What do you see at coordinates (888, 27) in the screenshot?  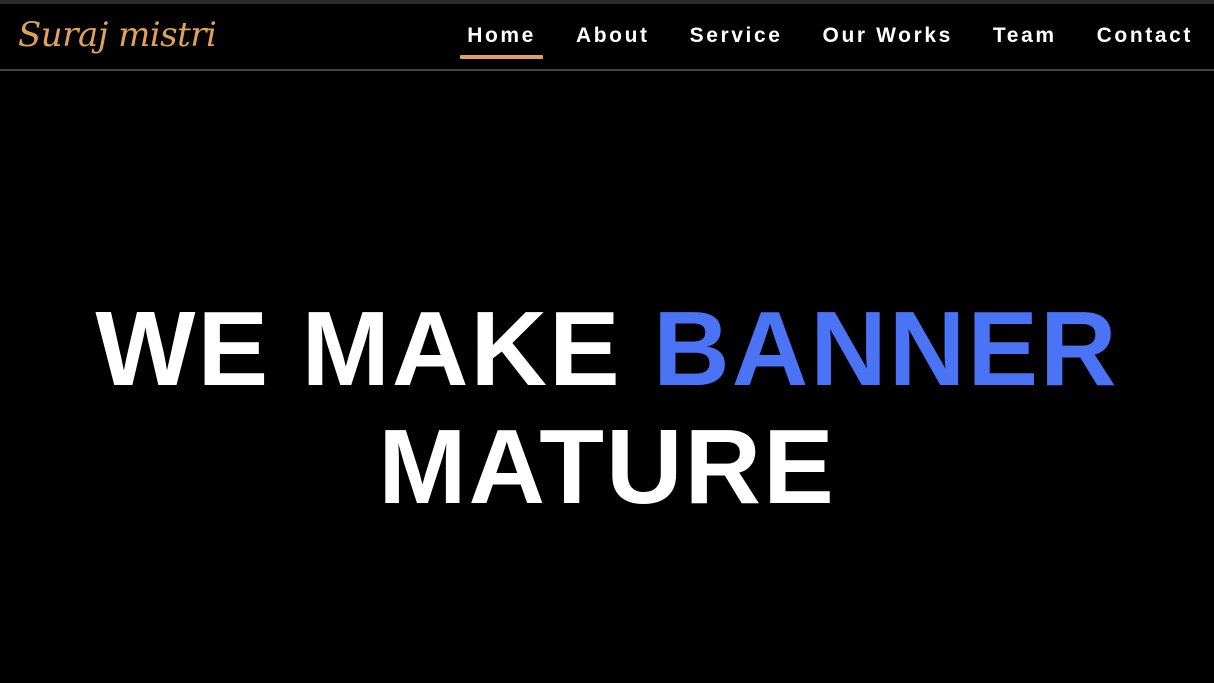 I see `nav-item-our-works: Our Works` at bounding box center [888, 27].